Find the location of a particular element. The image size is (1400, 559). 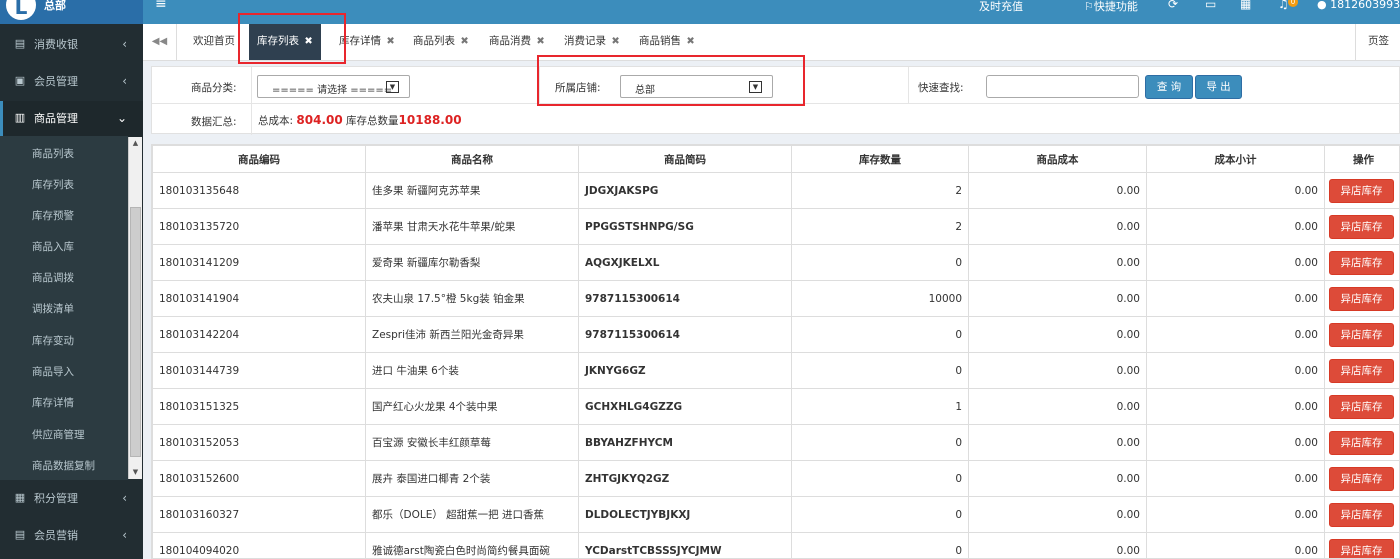

submenu-item-transfer-list: 调拨清单 is located at coordinates (53, 308).